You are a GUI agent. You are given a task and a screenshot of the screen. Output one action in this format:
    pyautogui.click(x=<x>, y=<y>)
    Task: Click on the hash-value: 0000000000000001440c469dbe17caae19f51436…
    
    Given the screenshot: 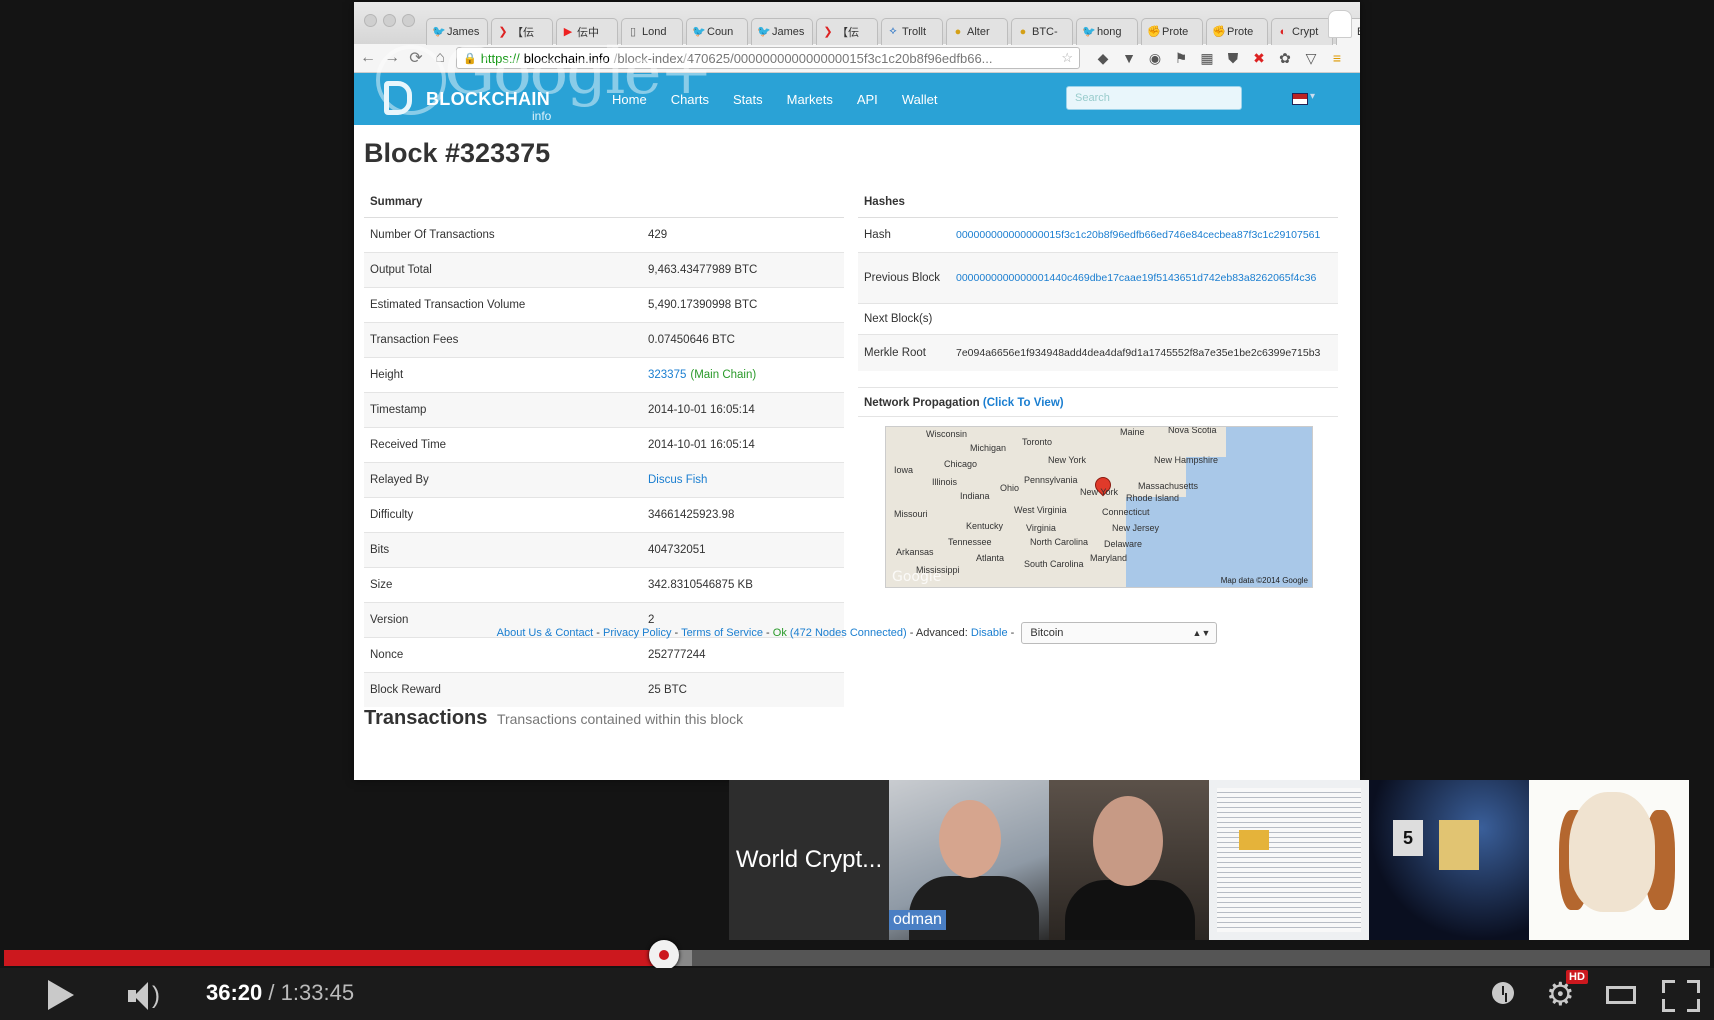 What is the action you would take?
    pyautogui.click(x=1144, y=278)
    